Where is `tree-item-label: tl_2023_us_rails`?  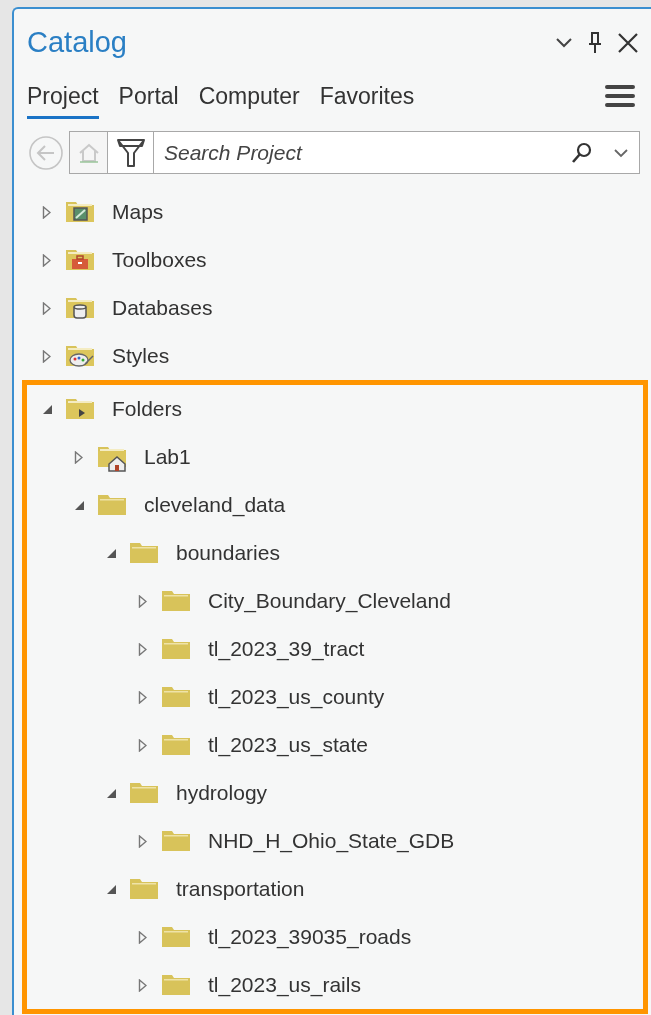 tree-item-label: tl_2023_us_rails is located at coordinates (284, 985).